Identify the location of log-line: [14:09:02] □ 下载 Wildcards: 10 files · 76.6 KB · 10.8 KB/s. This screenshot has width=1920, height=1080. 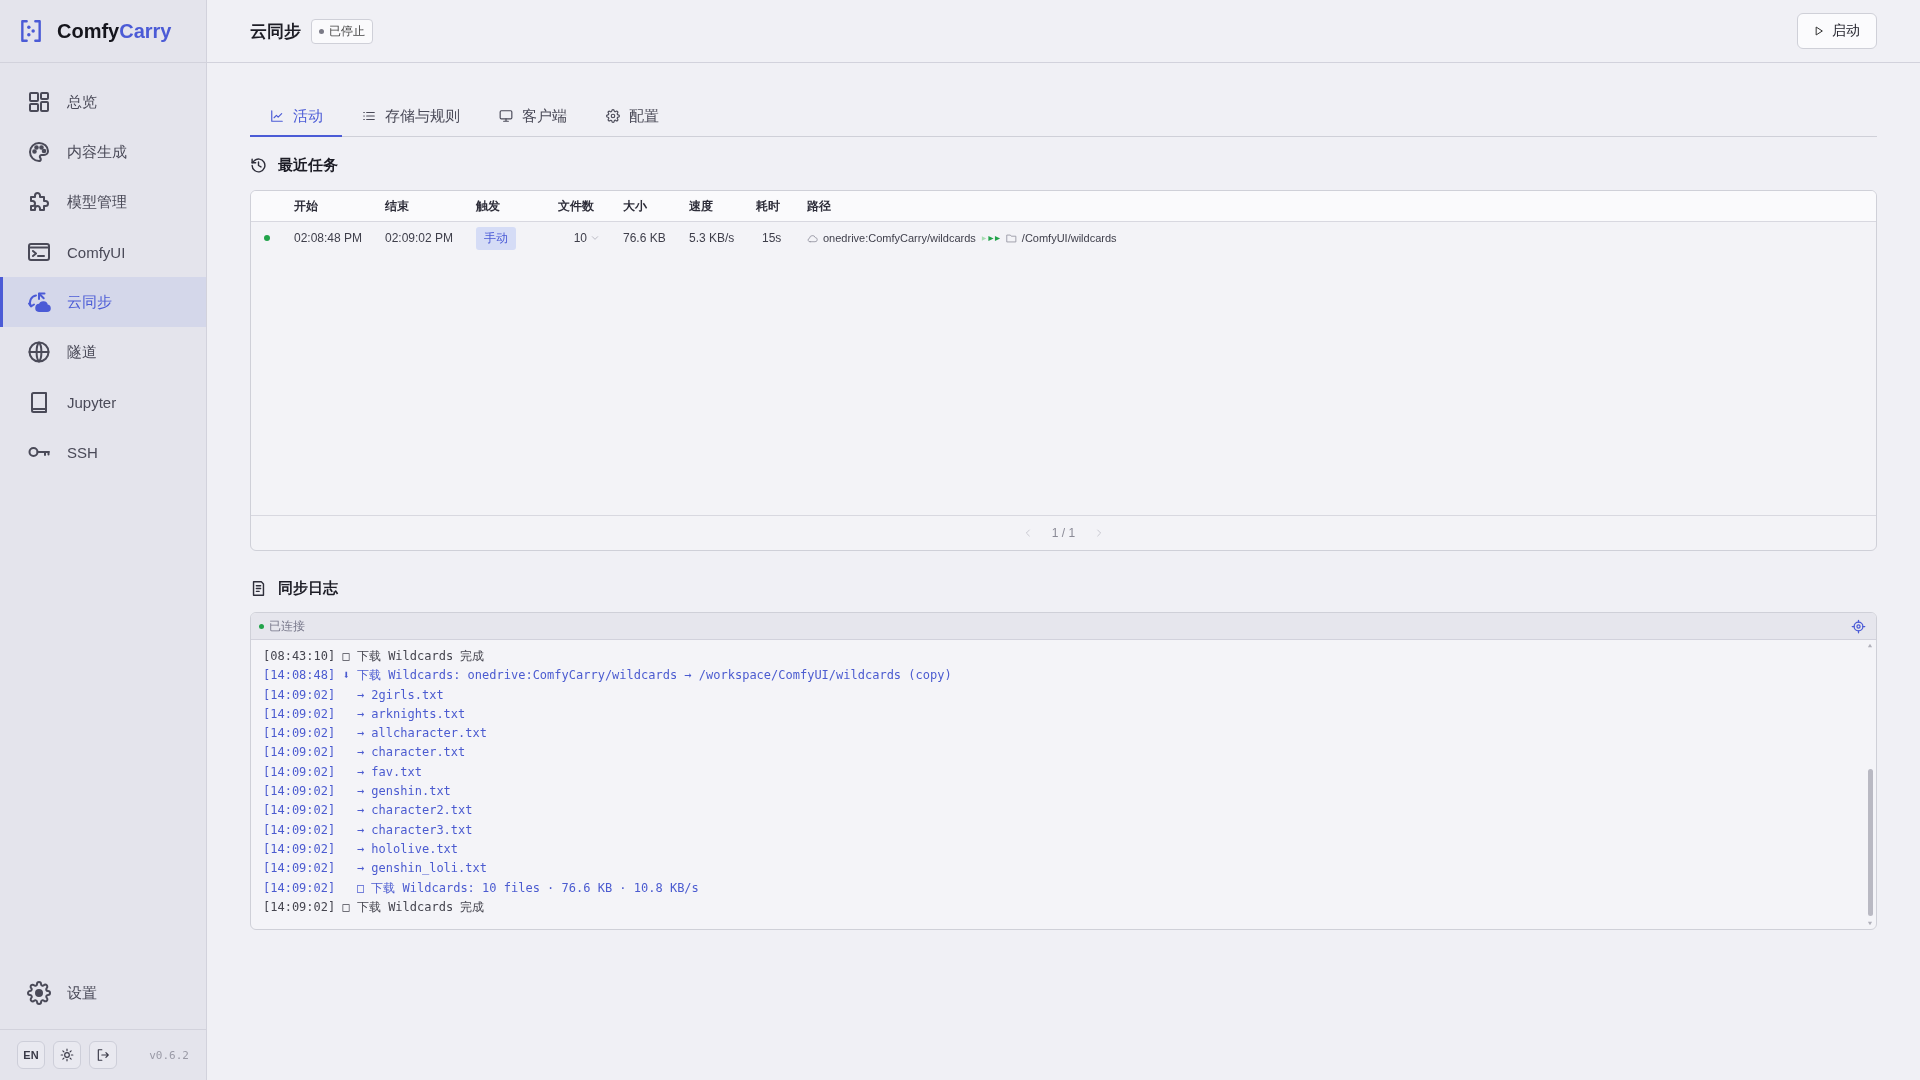
(481, 888).